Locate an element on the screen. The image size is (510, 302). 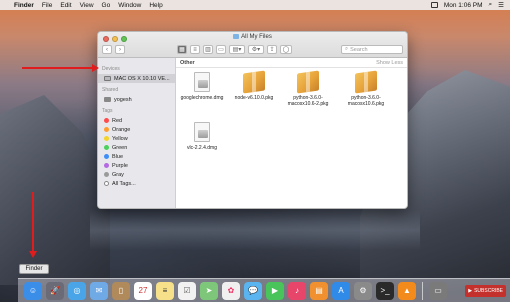
action-gear-button: ⚙▾ is located at coordinates (256, 49).